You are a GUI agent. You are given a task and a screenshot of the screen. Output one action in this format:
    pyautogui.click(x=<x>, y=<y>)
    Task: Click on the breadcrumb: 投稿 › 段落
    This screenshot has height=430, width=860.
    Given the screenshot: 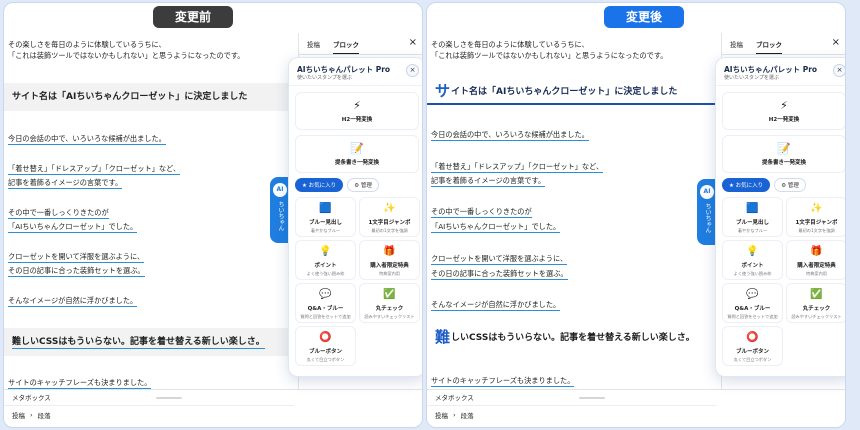 What is the action you would take?
    pyautogui.click(x=31, y=415)
    